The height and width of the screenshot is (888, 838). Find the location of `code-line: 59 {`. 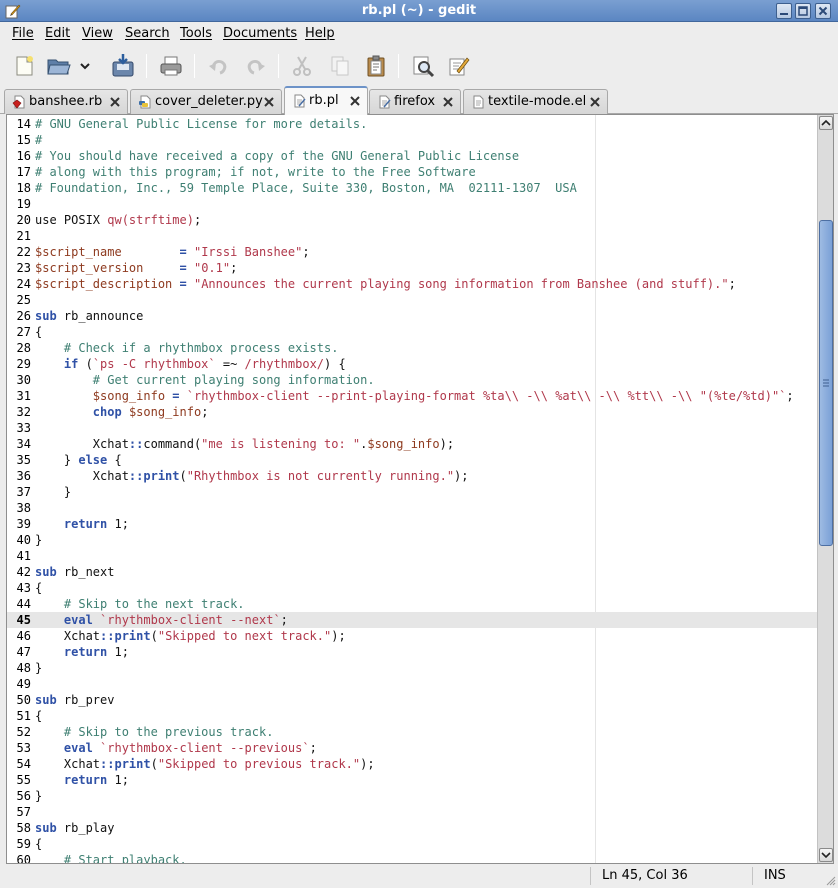

code-line: 59 { is located at coordinates (412, 844).